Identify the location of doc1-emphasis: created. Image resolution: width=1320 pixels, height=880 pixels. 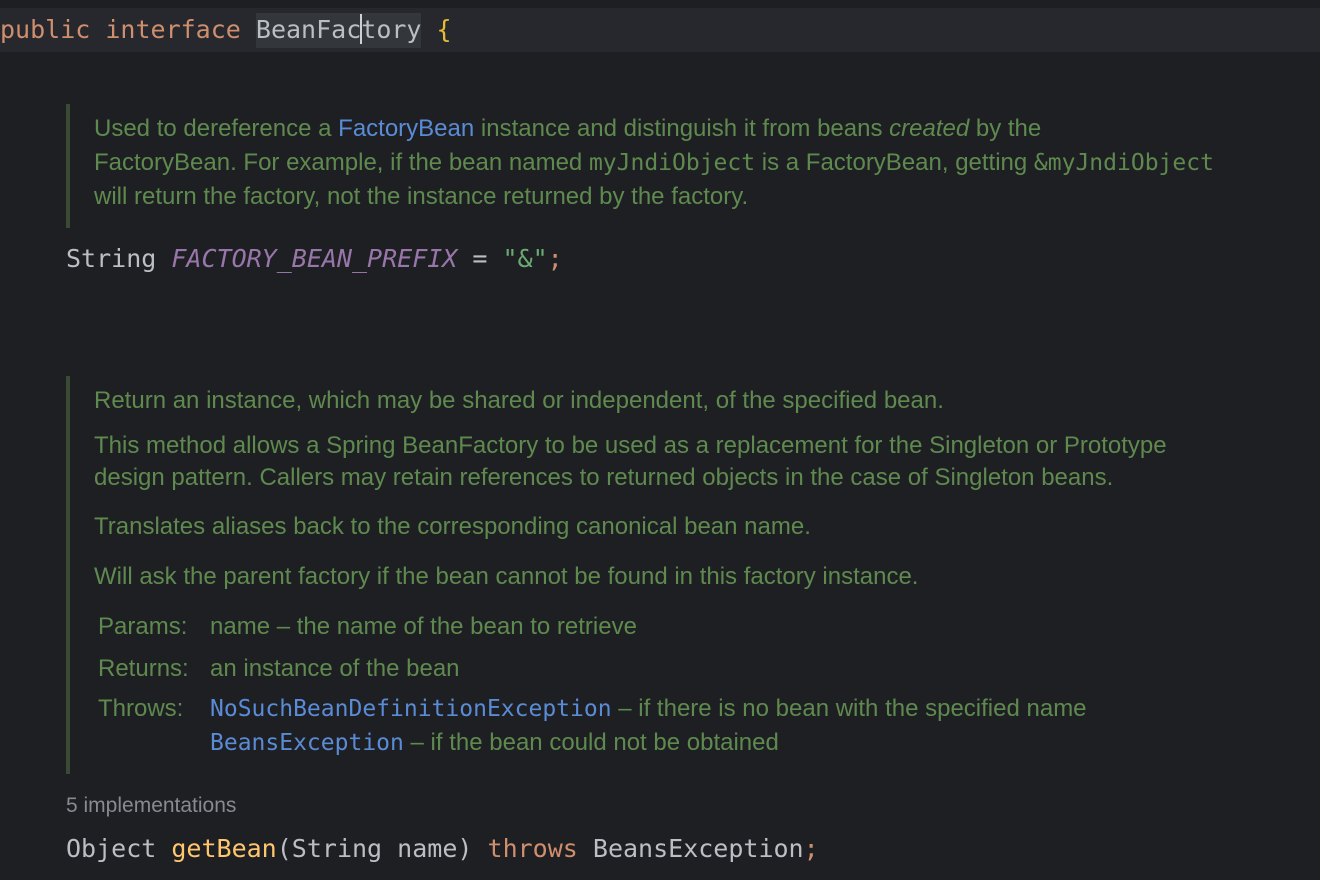
(929, 128).